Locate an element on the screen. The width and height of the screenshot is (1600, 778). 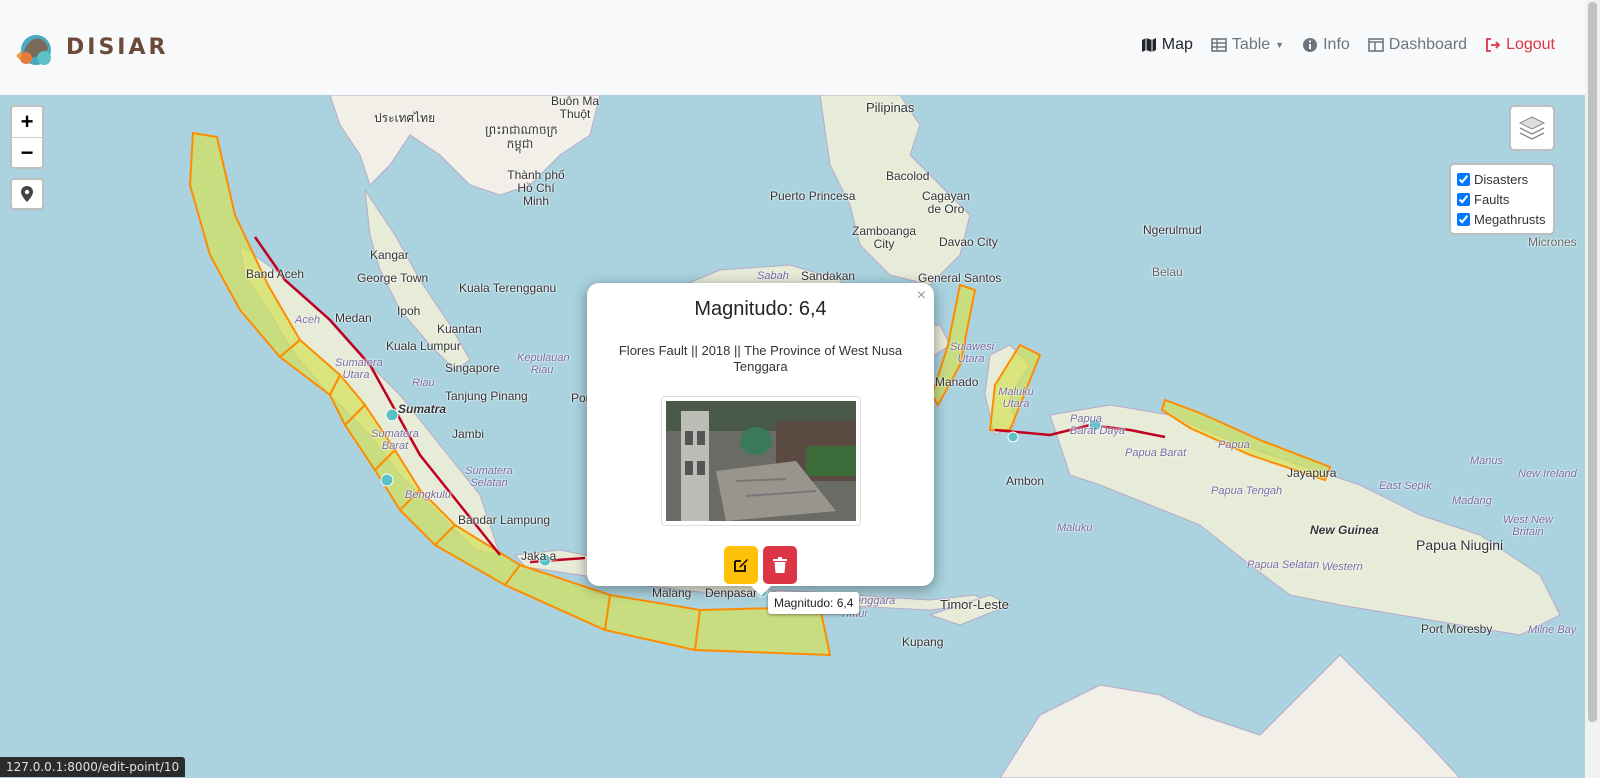
main-nav: Map Table ▼ Info Dashboard Logout is located at coordinates (1348, 45).